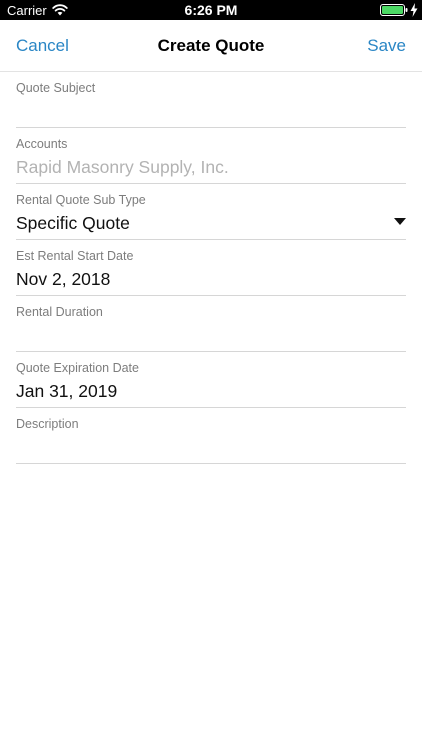 The width and height of the screenshot is (422, 750). Describe the element at coordinates (47, 424) in the screenshot. I see `description-label: Description` at that location.